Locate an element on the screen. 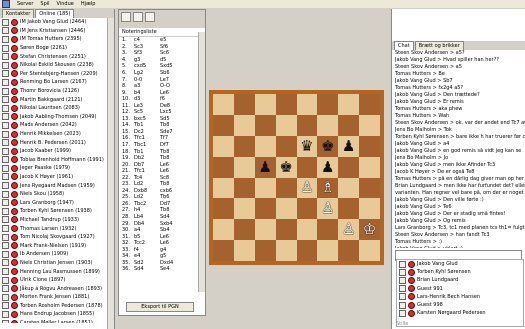 This screenshot has width=525, height=329. player-row: Jeger Paaske (1979) is located at coordinates (57, 168).